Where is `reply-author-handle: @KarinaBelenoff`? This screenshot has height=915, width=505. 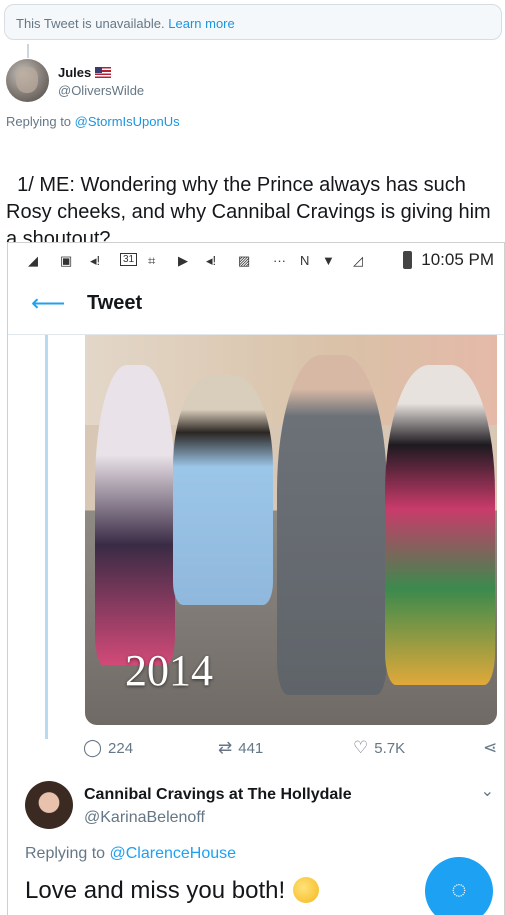
reply-author-handle: @KarinaBelenoff is located at coordinates (144, 818).